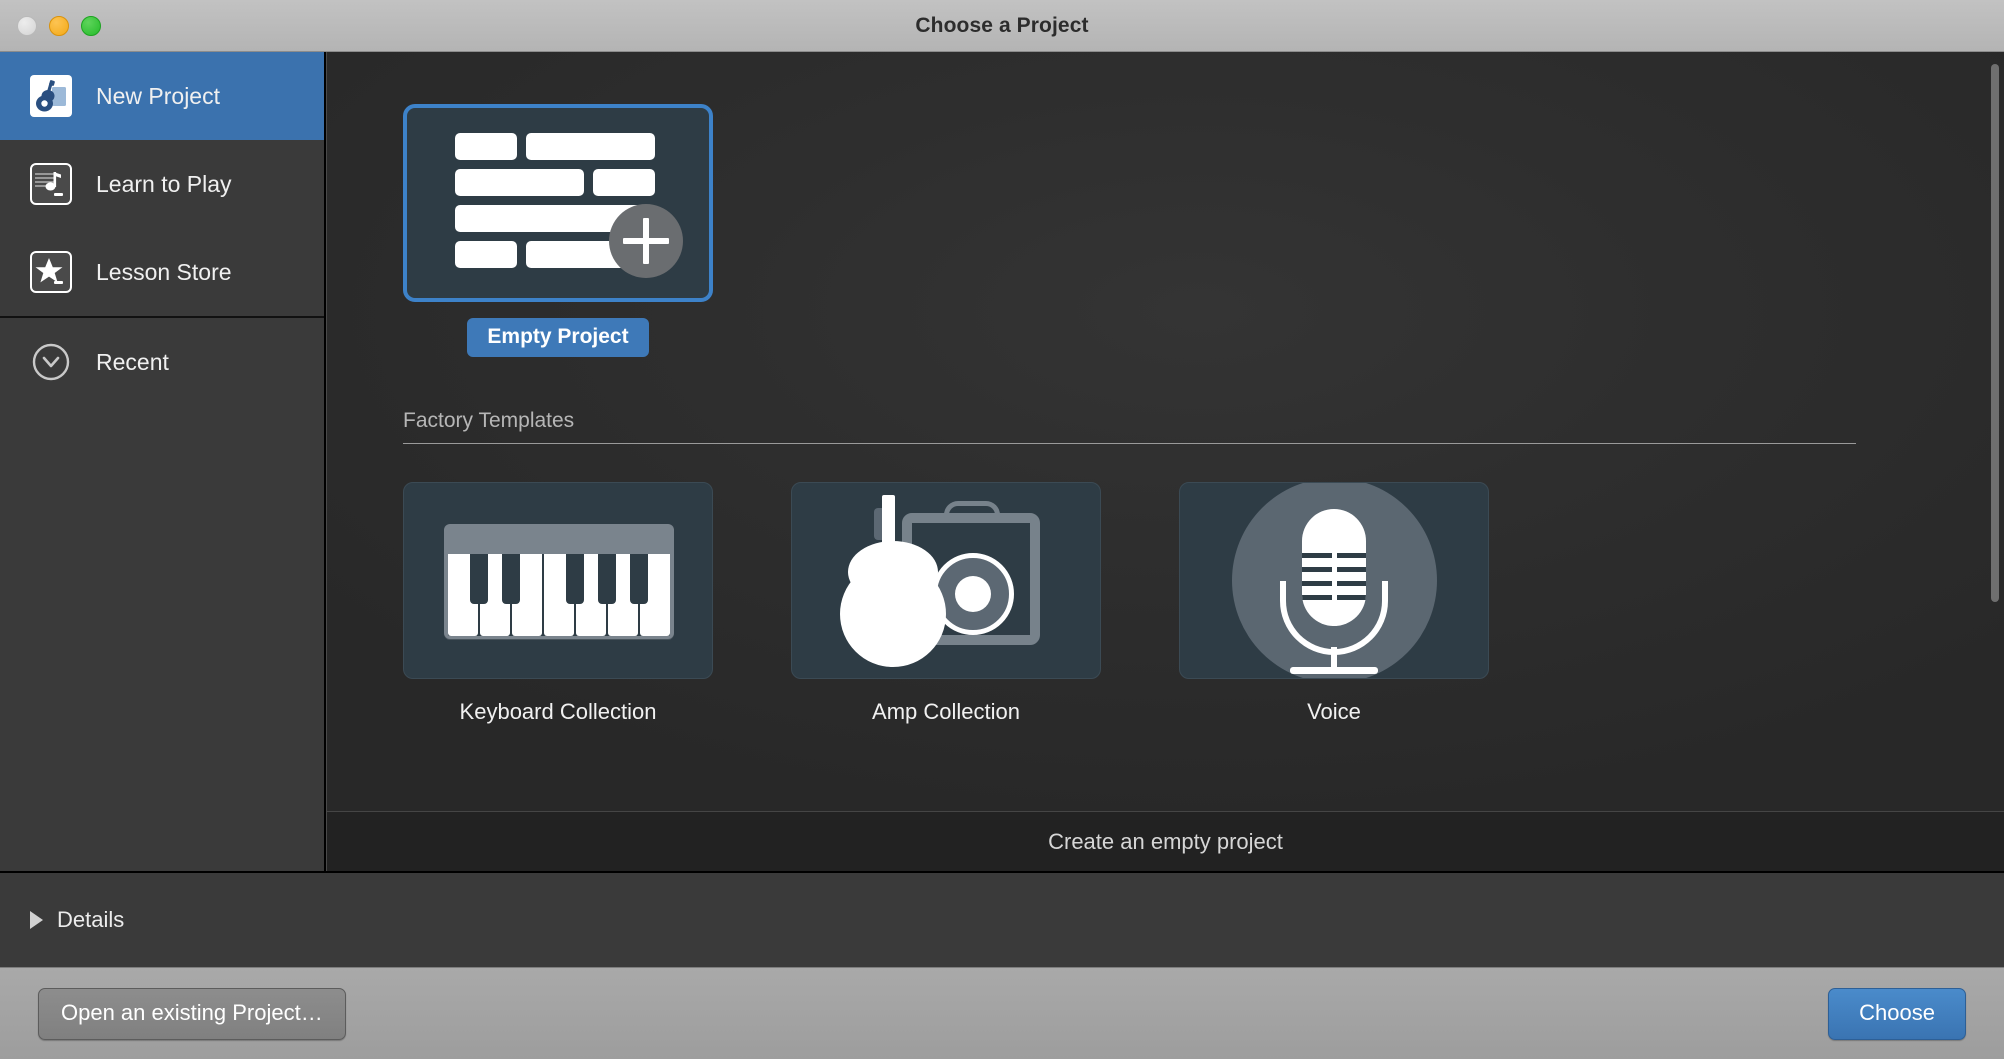  I want to click on sidebar-group-recent: Recent, so click(162, 362).